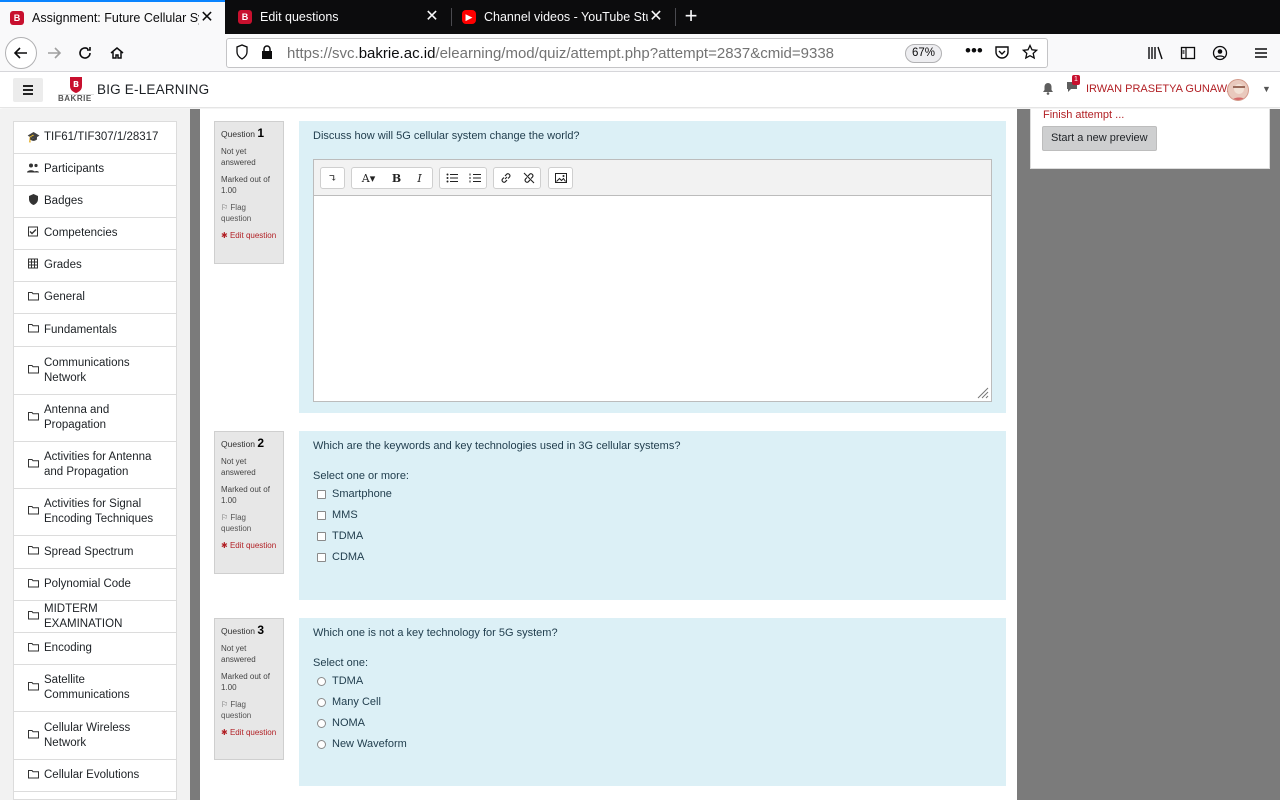  Describe the element at coordinates (95, 371) in the screenshot. I see `sidebar-item-communications-network: Communications Network` at that location.